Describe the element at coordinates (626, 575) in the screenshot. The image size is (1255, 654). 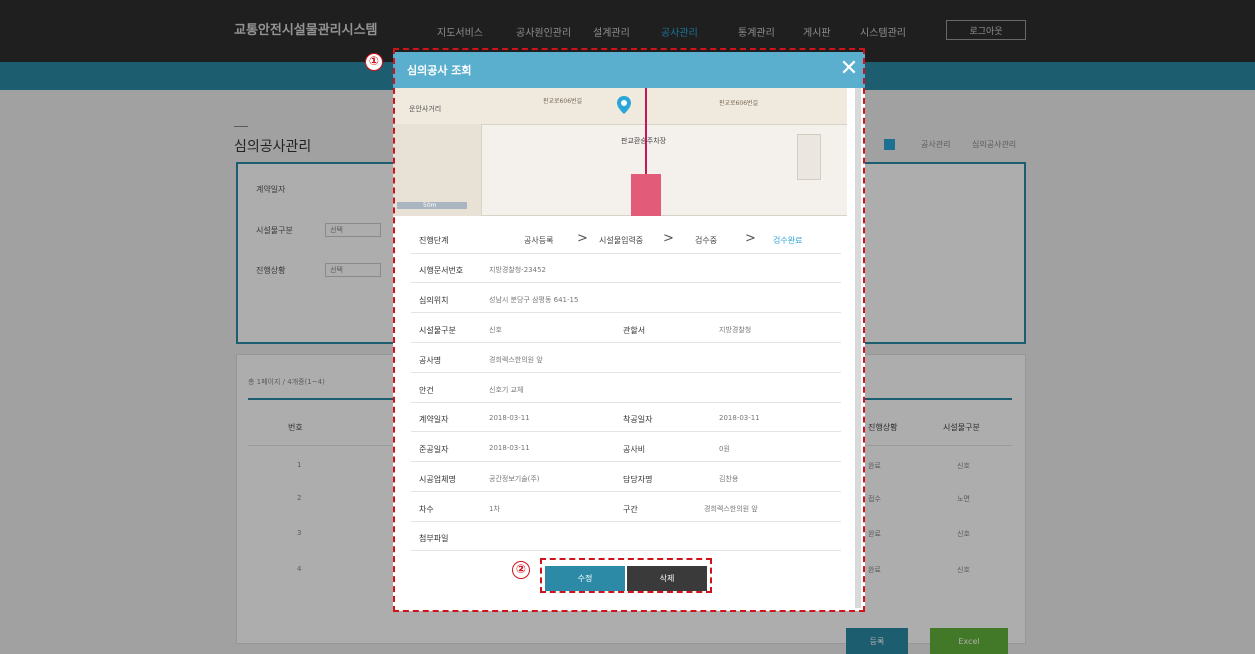
I see `annotation-box-buttons` at that location.